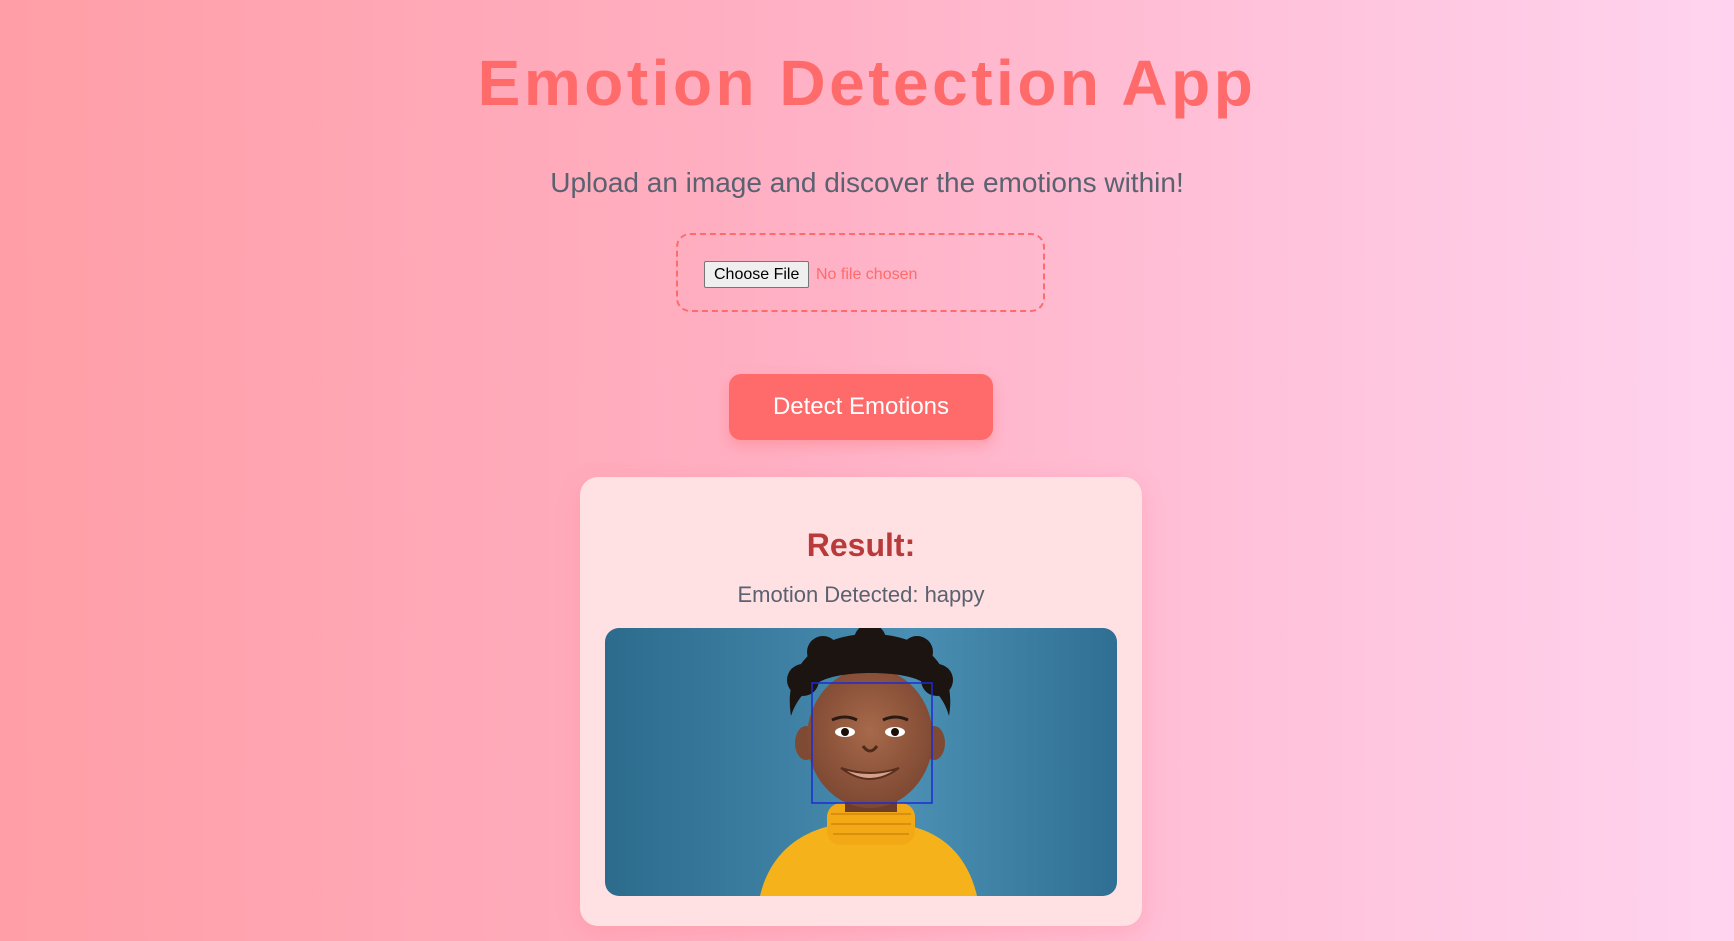  Describe the element at coordinates (867, 274) in the screenshot. I see `file-status-label: No file chosen` at that location.